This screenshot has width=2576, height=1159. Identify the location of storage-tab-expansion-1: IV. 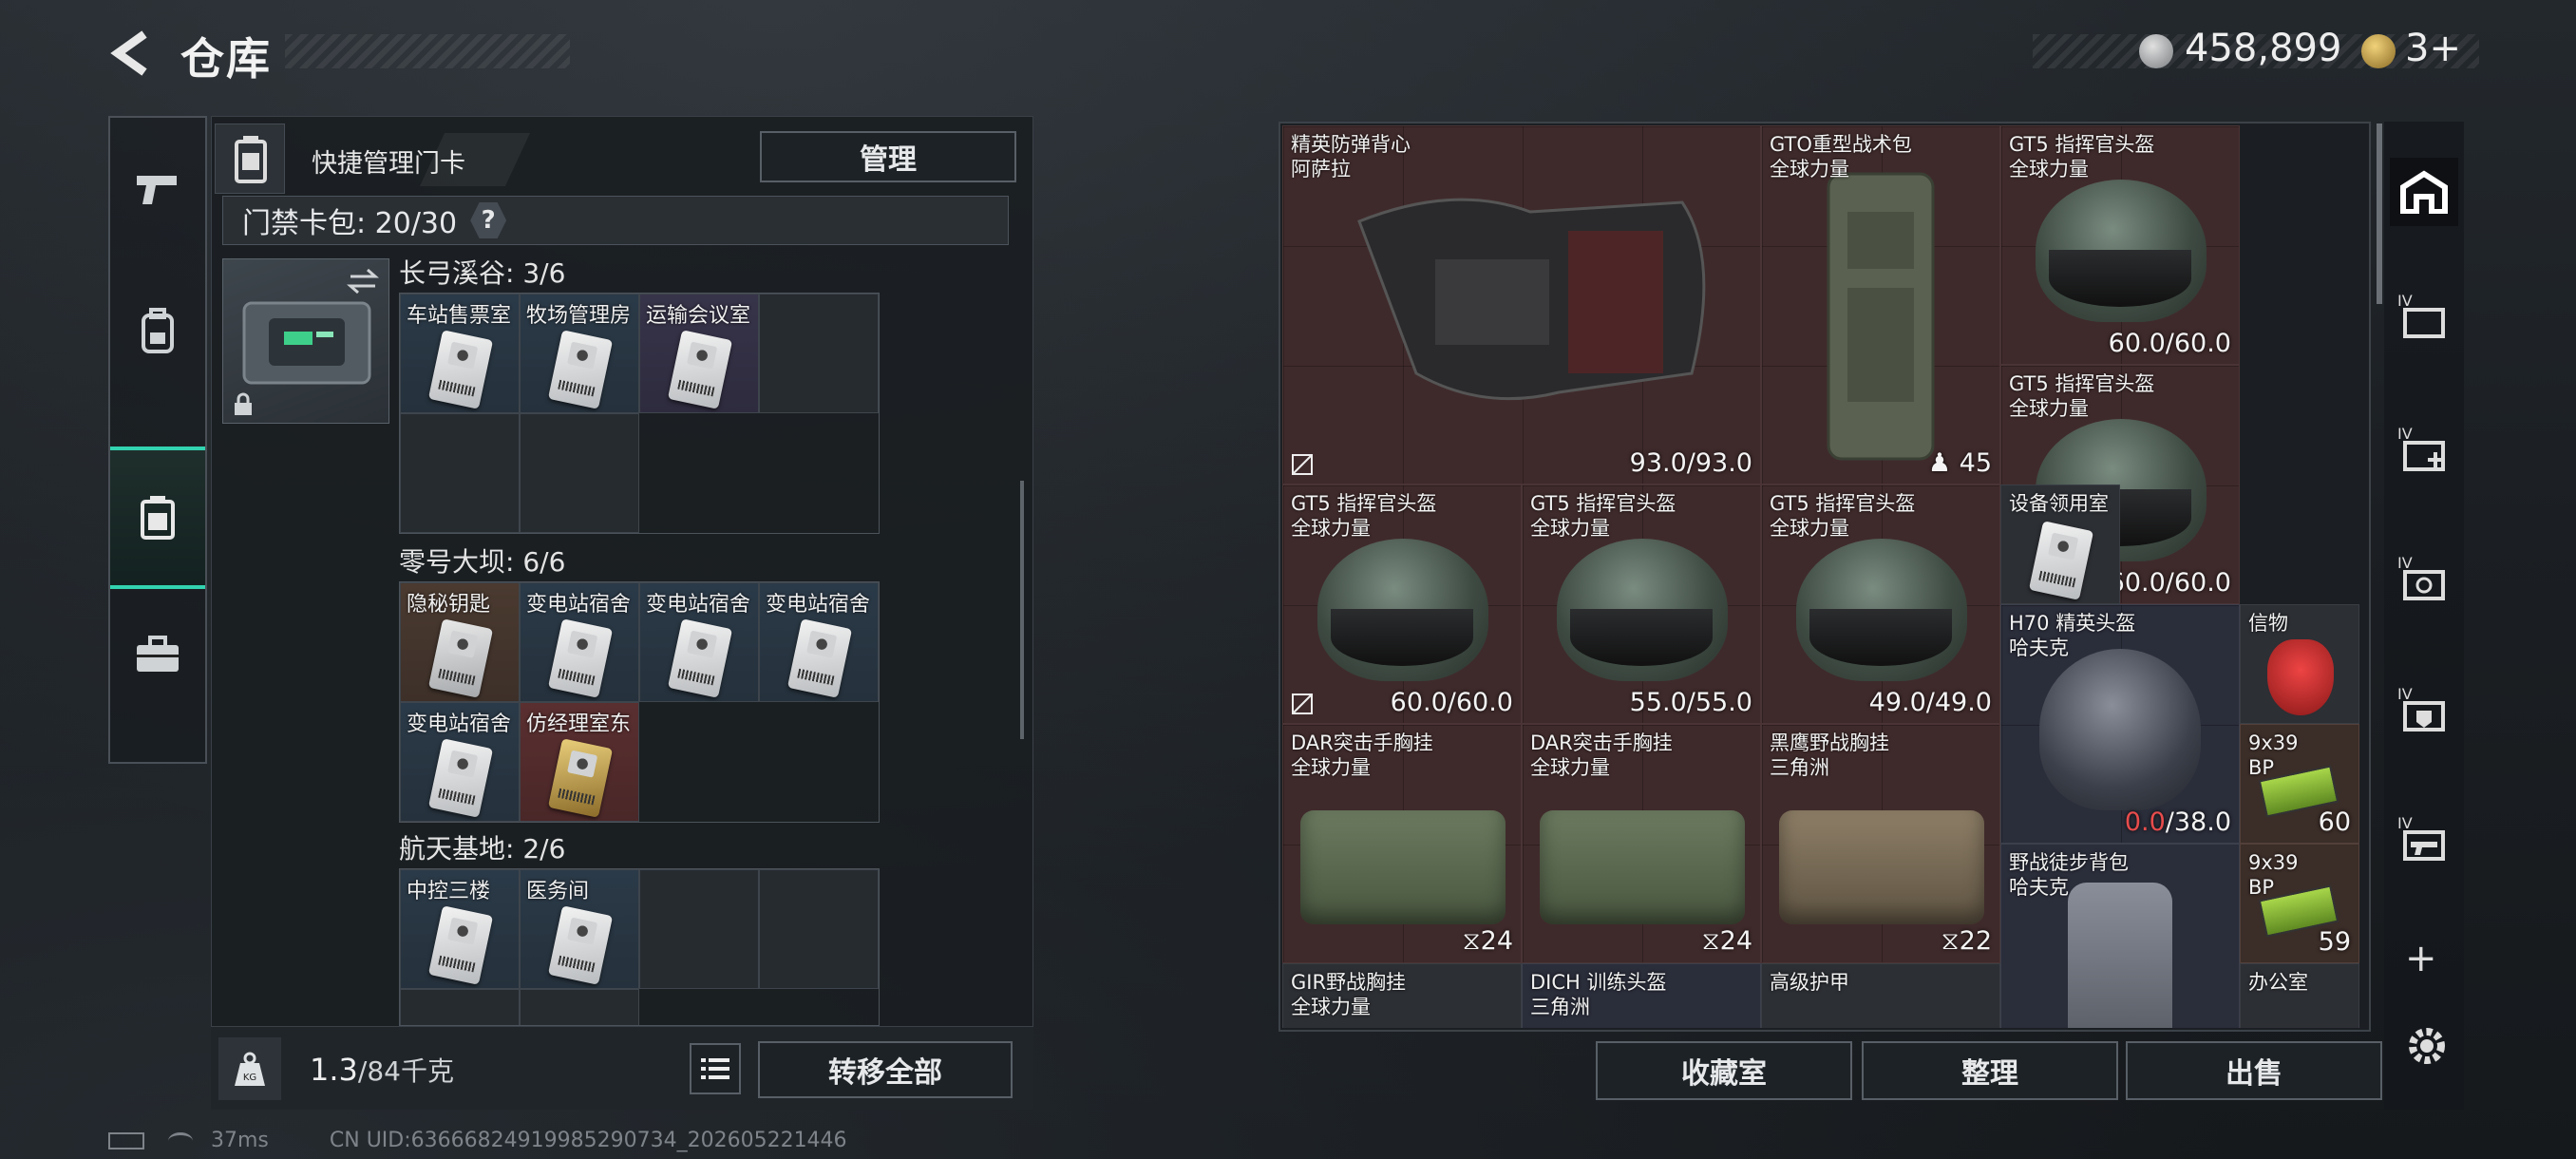
(2424, 315).